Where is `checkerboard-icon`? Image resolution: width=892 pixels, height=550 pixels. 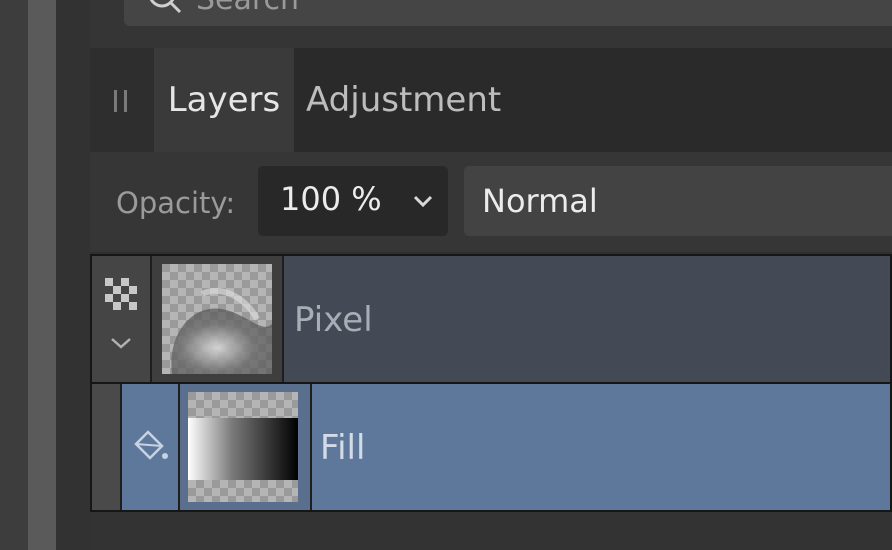 checkerboard-icon is located at coordinates (121, 296).